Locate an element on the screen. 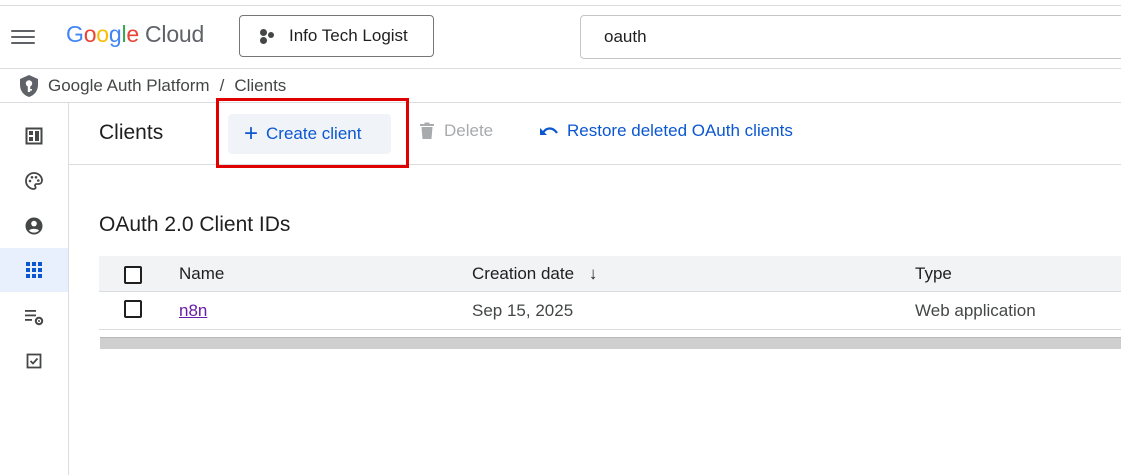  account-circle-icon is located at coordinates (34, 226).